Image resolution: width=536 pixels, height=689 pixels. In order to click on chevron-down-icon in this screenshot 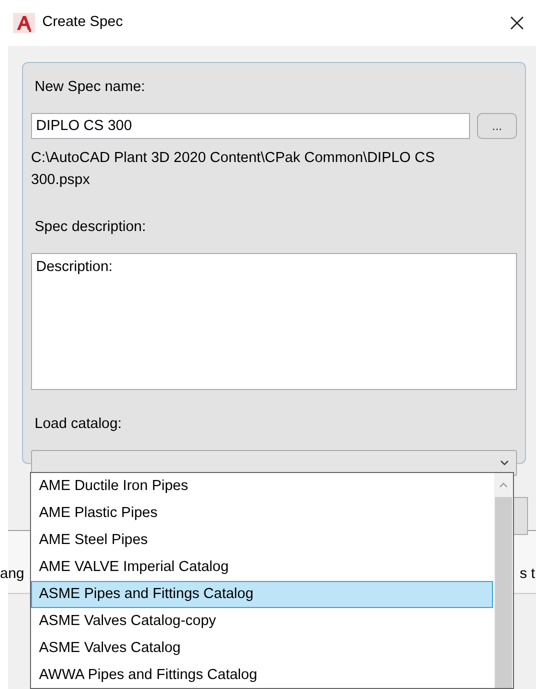, I will do `click(504, 463)`.